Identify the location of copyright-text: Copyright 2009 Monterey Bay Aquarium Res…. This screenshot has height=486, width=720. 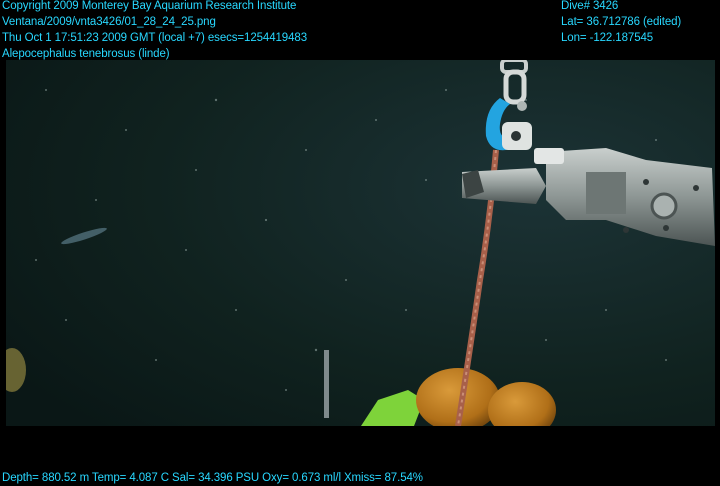
(149, 6).